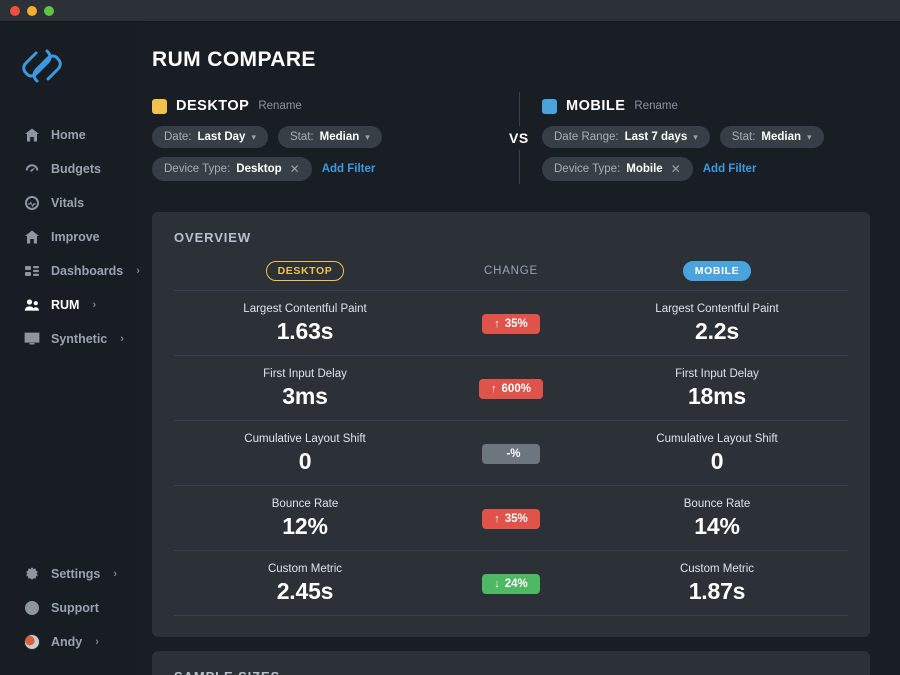 This screenshot has width=900, height=675. What do you see at coordinates (586, 137) in the screenshot?
I see `mobile-date-filter-label: Date Range:` at bounding box center [586, 137].